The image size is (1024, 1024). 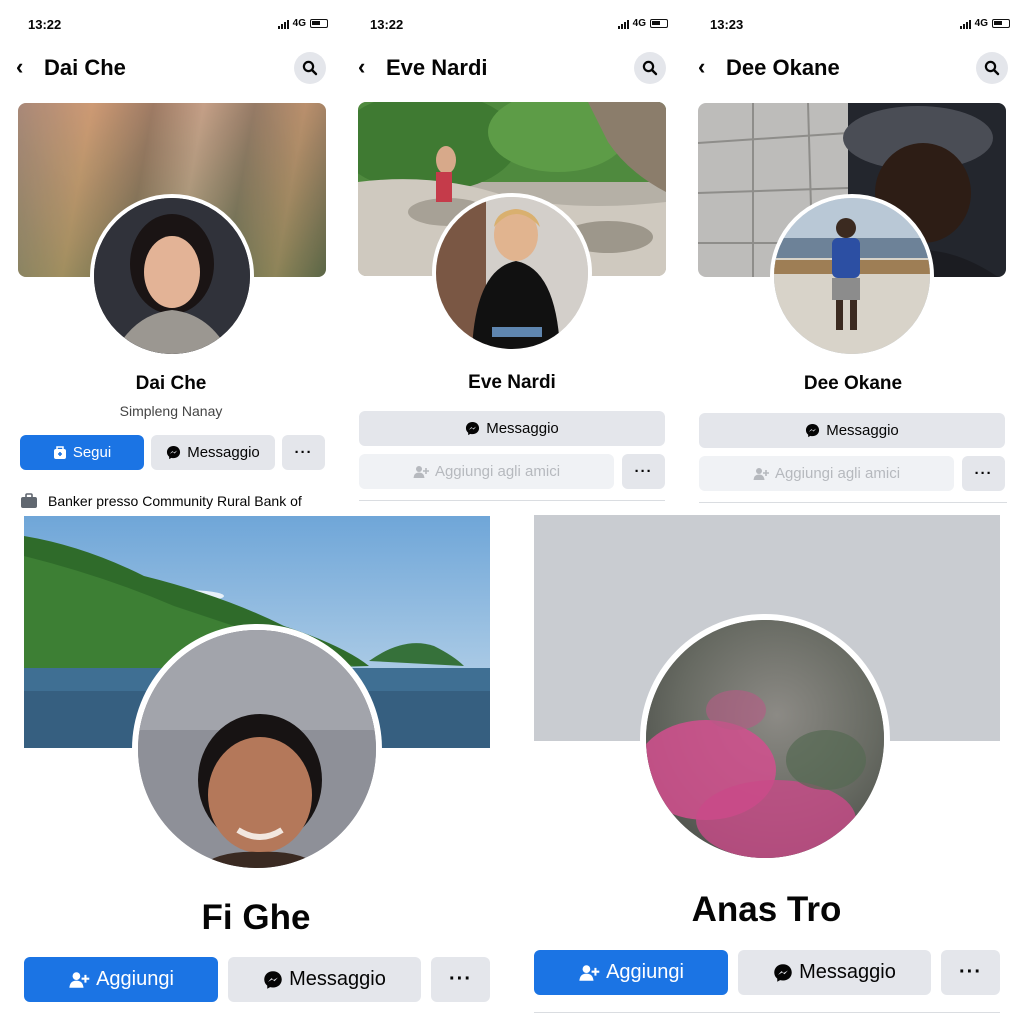 What do you see at coordinates (171, 383) in the screenshot?
I see `profile-name: Dai Che` at bounding box center [171, 383].